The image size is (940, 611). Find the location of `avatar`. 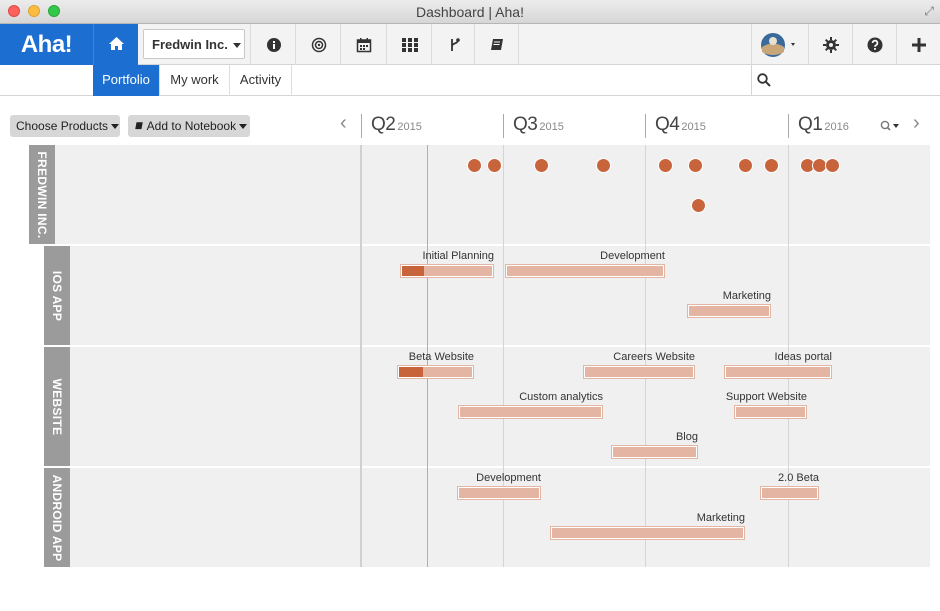

avatar is located at coordinates (778, 44).